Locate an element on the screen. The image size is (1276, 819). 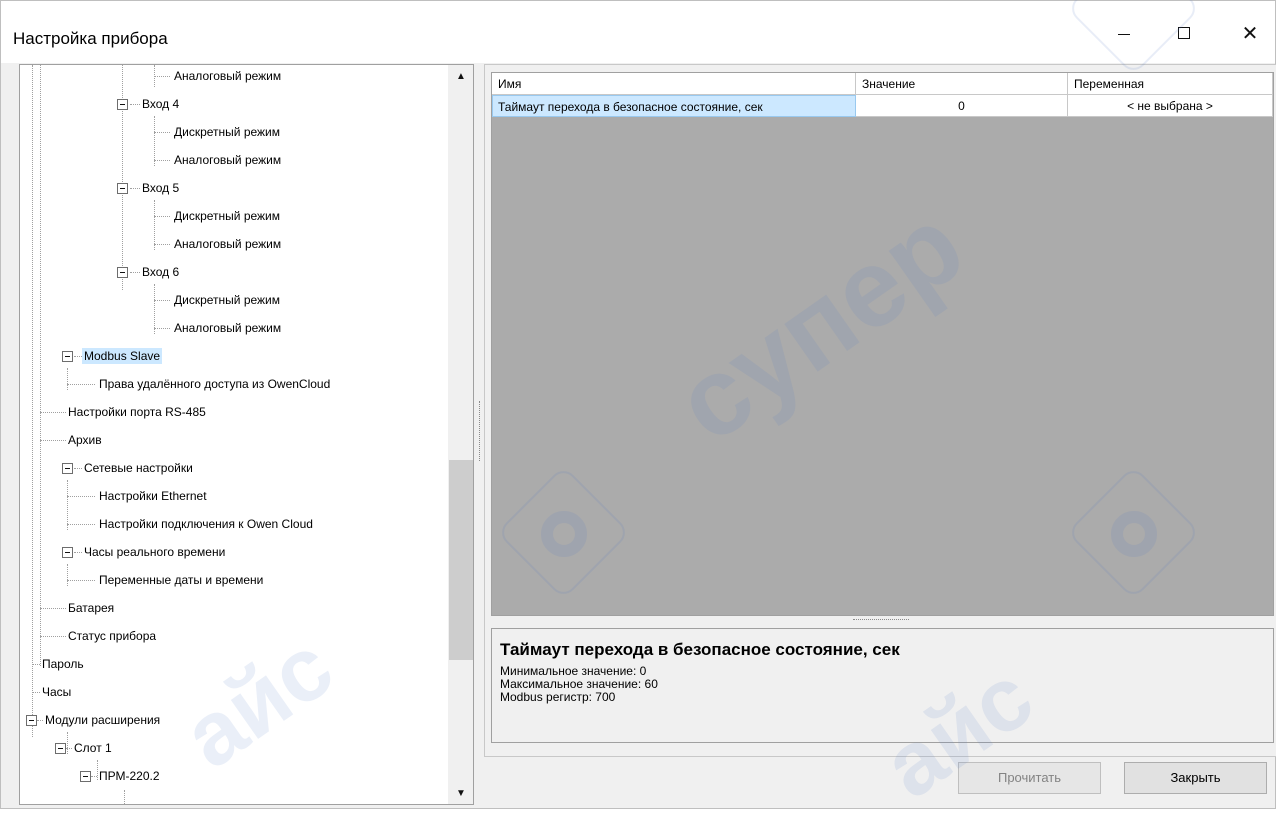
maximize-icon is located at coordinates (1184, 33).